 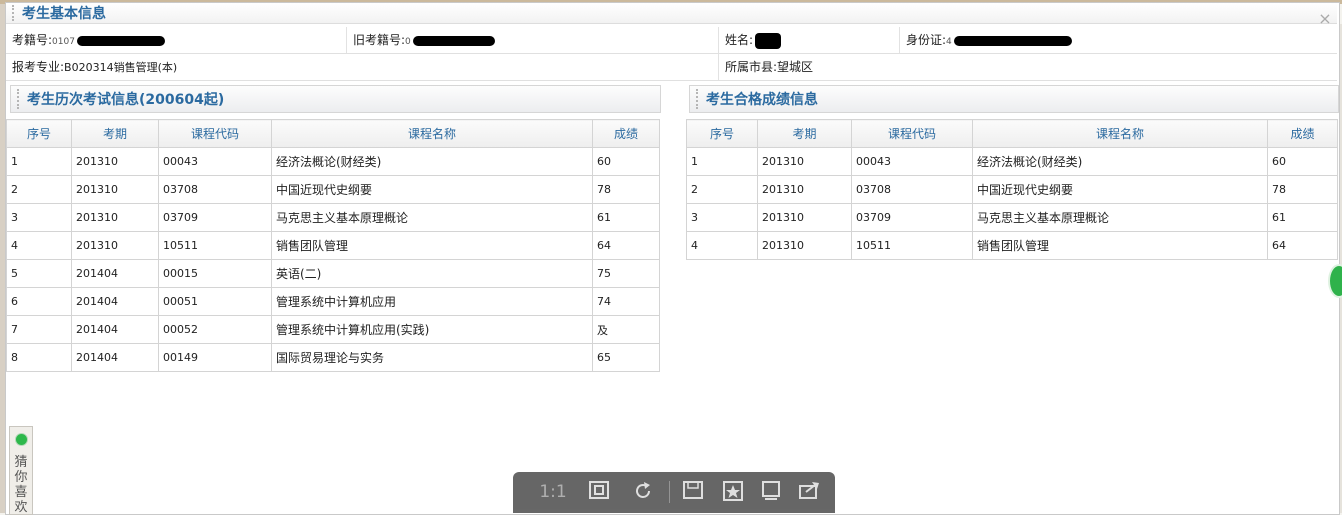 I want to click on status-dot-icon, so click(x=21, y=439).